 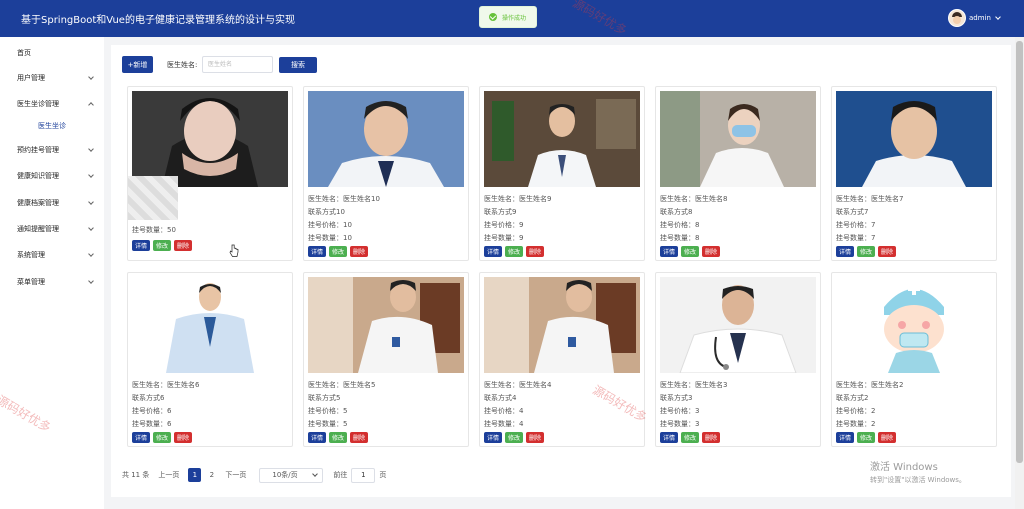 I want to click on sidebar-item-label: 医生坐诊管理, so click(x=38, y=104).